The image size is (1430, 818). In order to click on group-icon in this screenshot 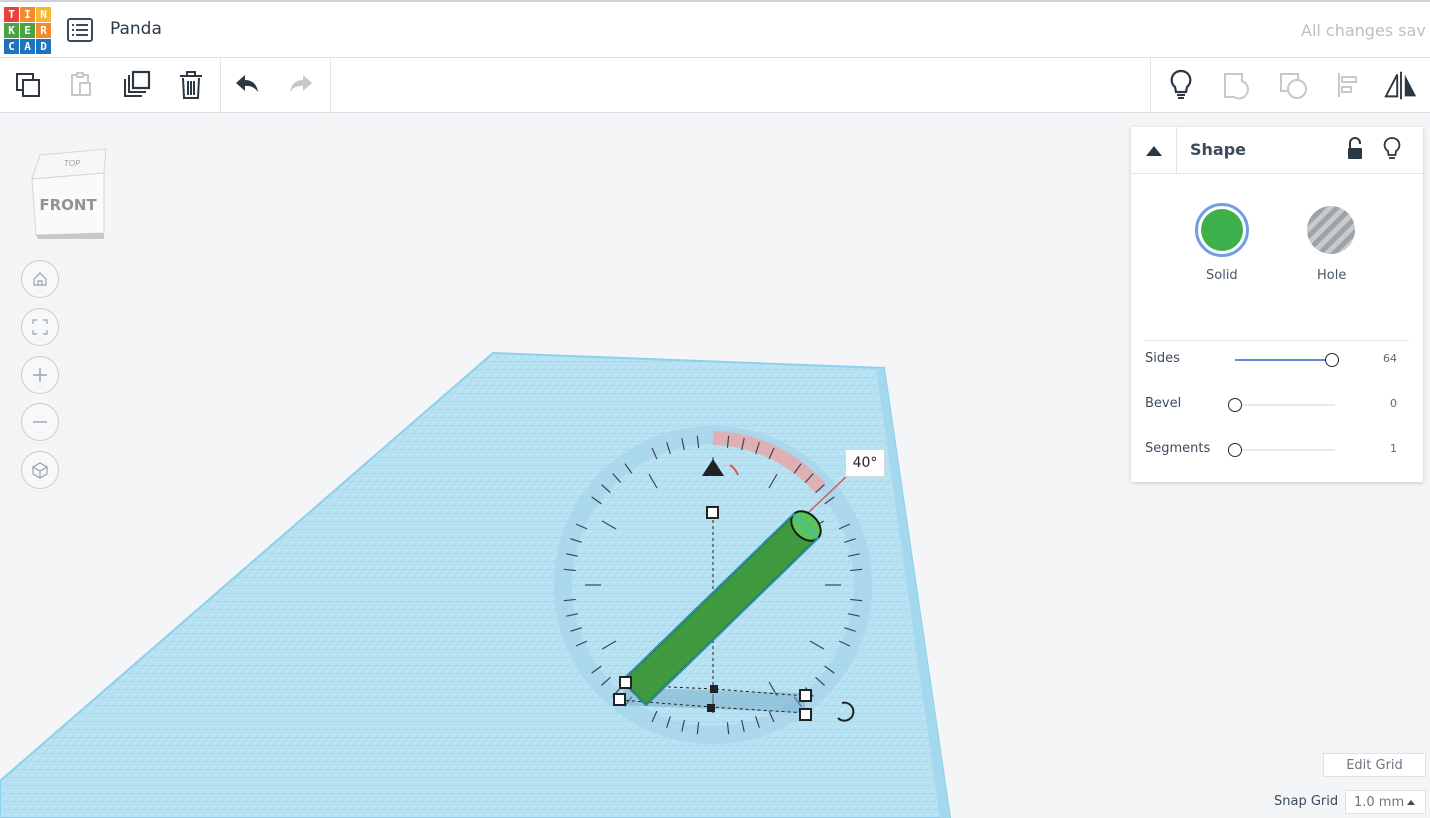, I will do `click(1236, 86)`.